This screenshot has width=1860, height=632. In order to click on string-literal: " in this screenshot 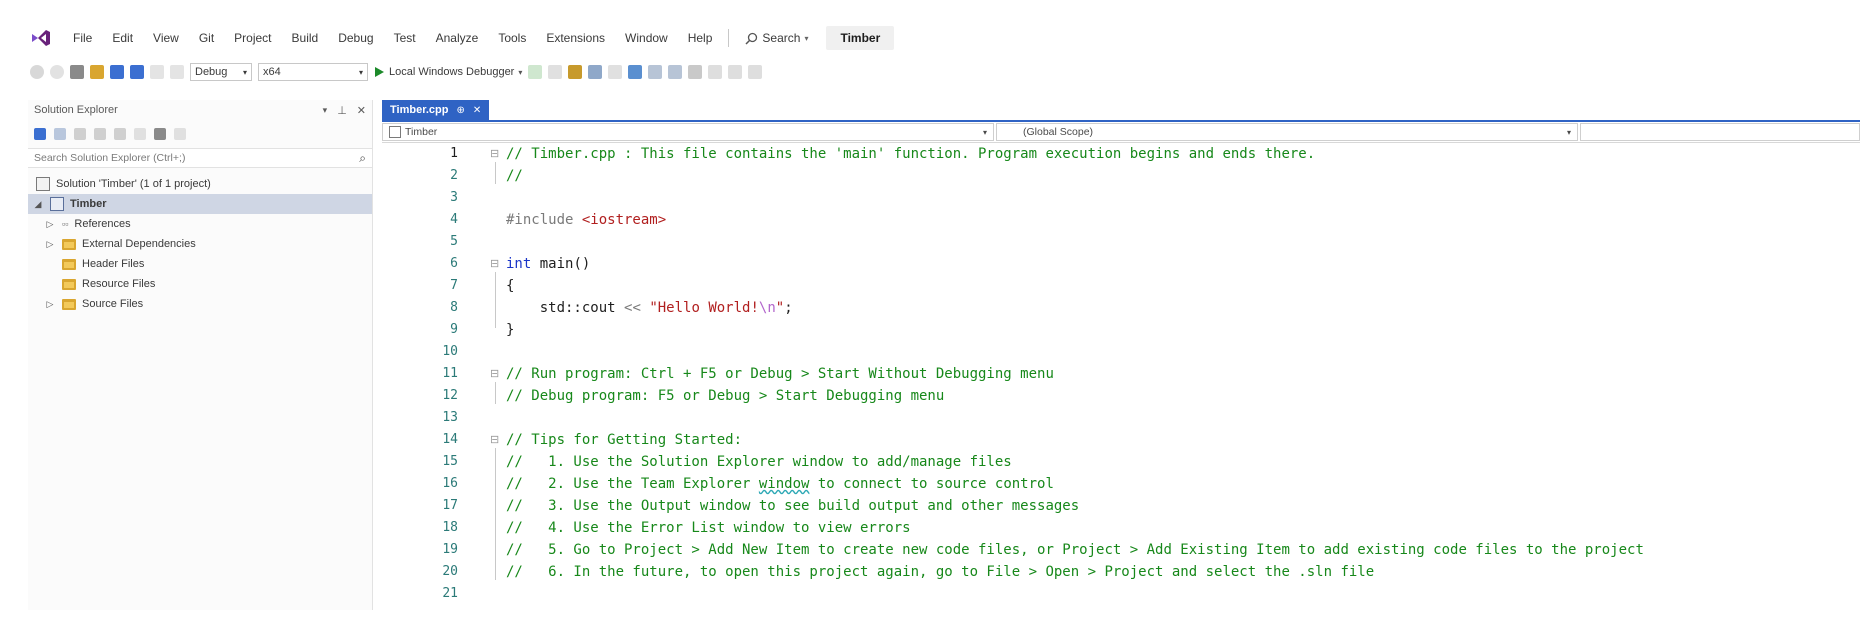, I will do `click(780, 308)`.